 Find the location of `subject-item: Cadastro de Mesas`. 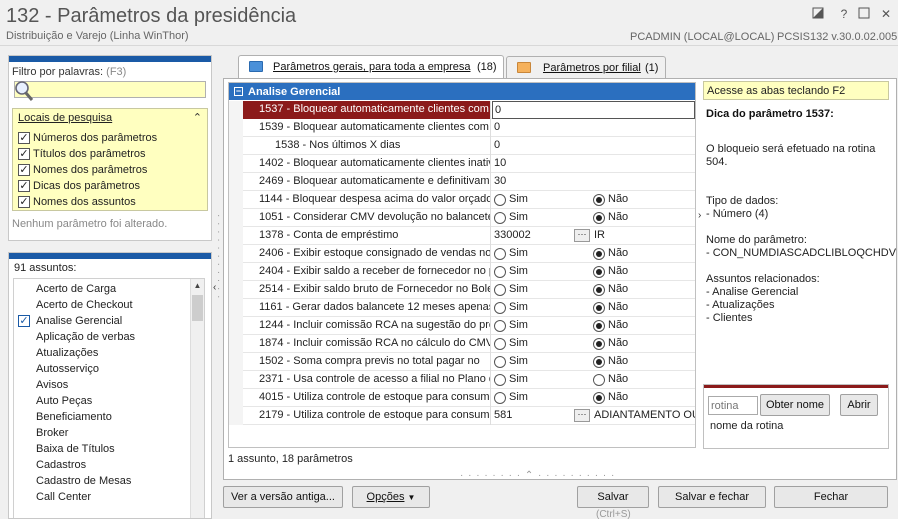

subject-item: Cadastro de Mesas is located at coordinates (99, 481).